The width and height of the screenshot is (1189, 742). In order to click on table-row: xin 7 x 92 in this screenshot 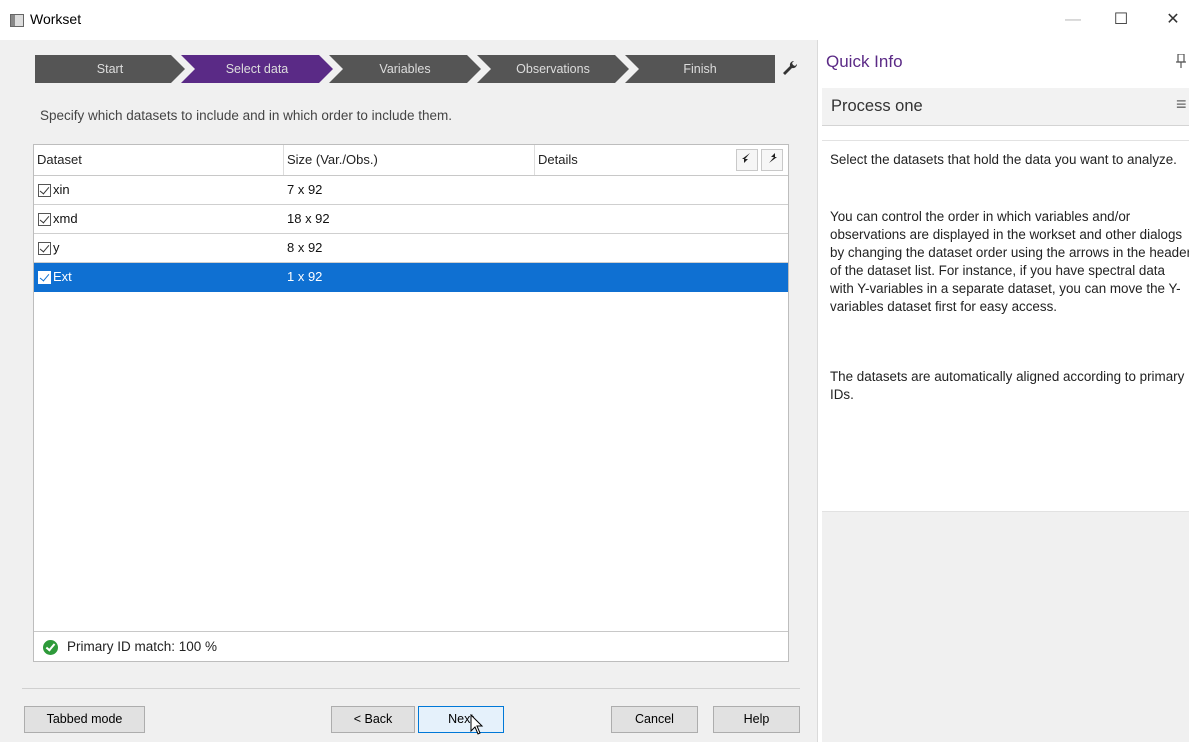, I will do `click(411, 190)`.